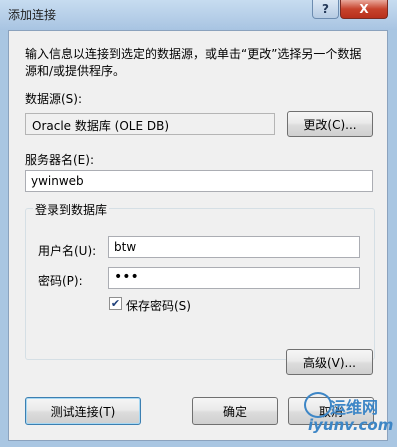  What do you see at coordinates (234, 278) in the screenshot?
I see `password-input: •••` at bounding box center [234, 278].